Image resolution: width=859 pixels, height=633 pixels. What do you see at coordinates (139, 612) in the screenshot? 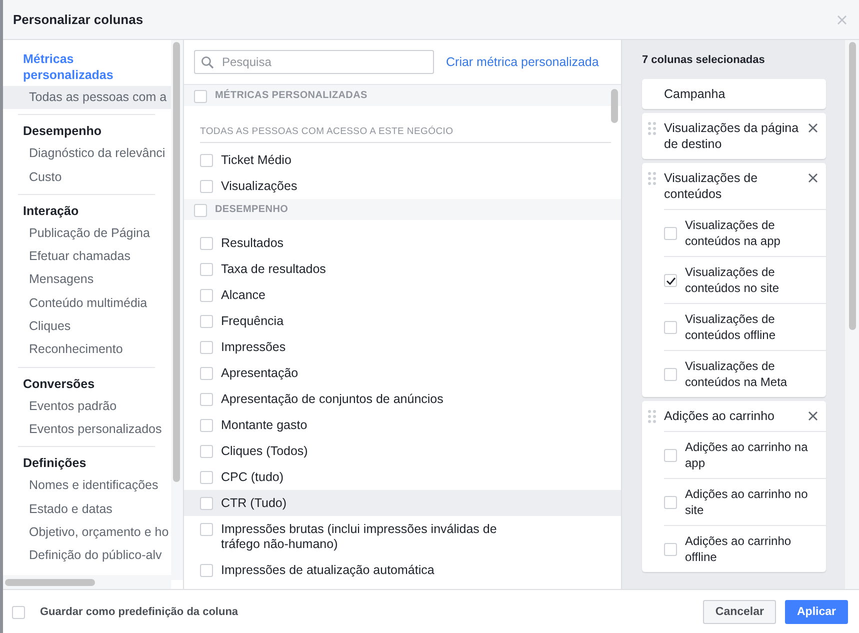
I see `save-default-label: Guardar como predefinição da coluna` at bounding box center [139, 612].